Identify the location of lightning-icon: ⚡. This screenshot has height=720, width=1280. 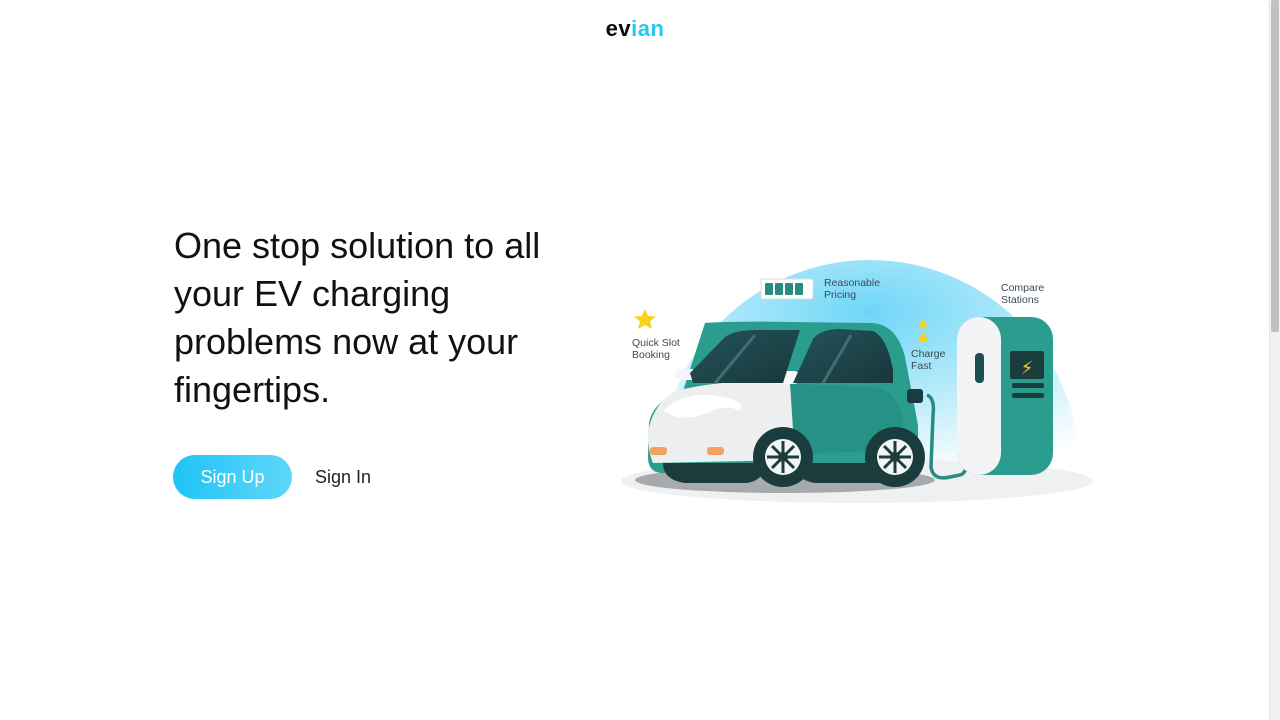
(1027, 368).